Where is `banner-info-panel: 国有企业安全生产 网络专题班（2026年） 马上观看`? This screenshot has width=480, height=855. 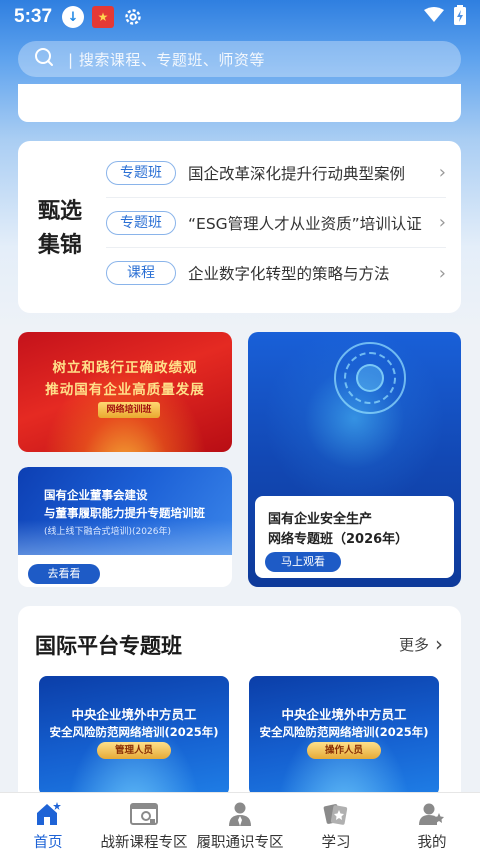
banner-info-panel: 国有企业安全生产 网络专题班（2026年） 马上观看 is located at coordinates (354, 537).